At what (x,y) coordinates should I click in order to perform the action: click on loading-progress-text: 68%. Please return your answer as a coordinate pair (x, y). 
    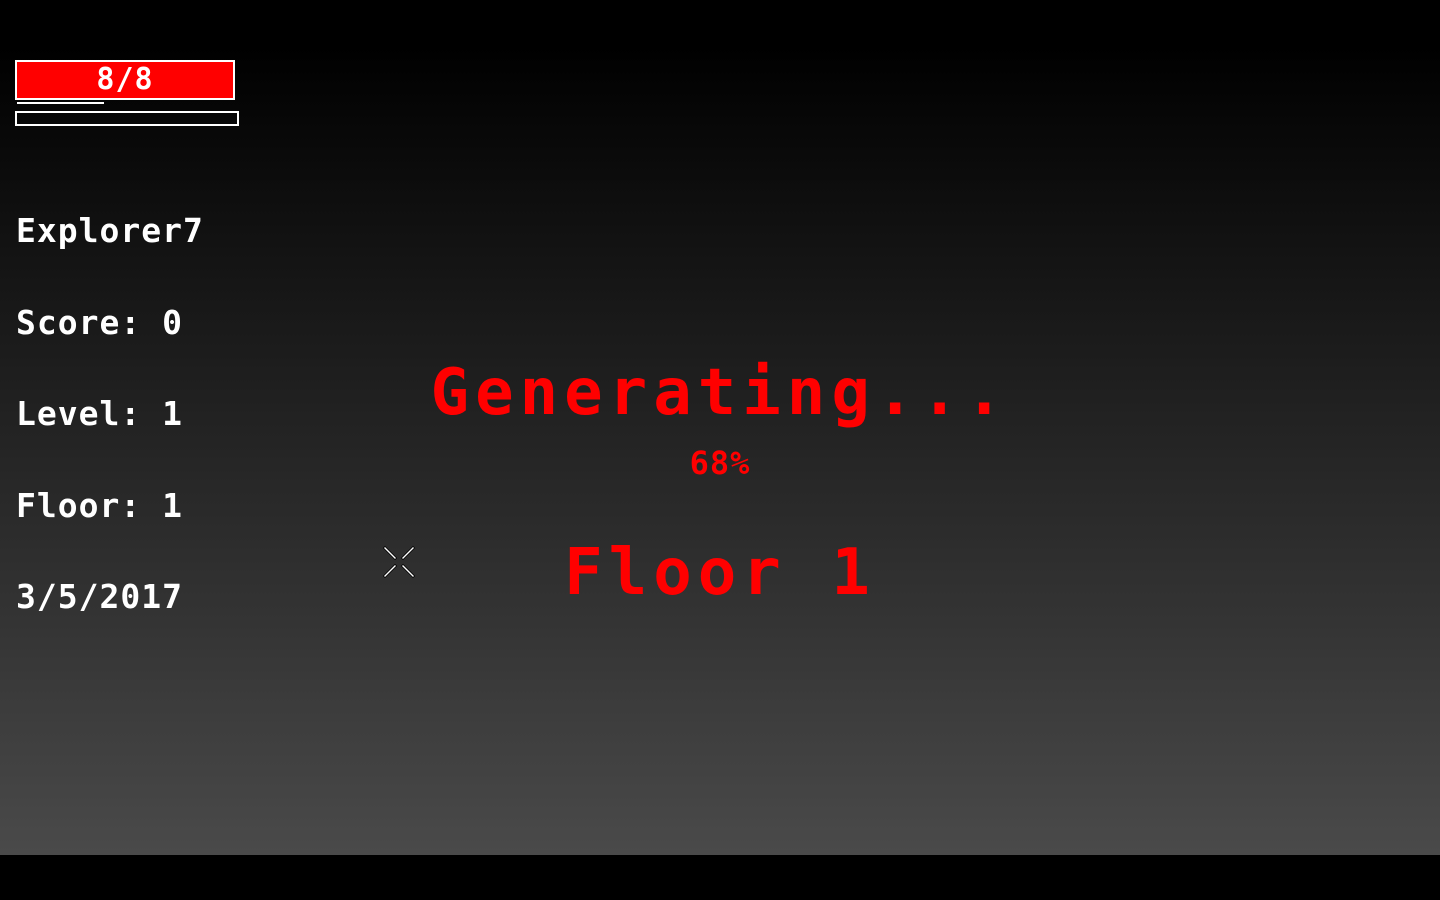
    Looking at the image, I should click on (720, 463).